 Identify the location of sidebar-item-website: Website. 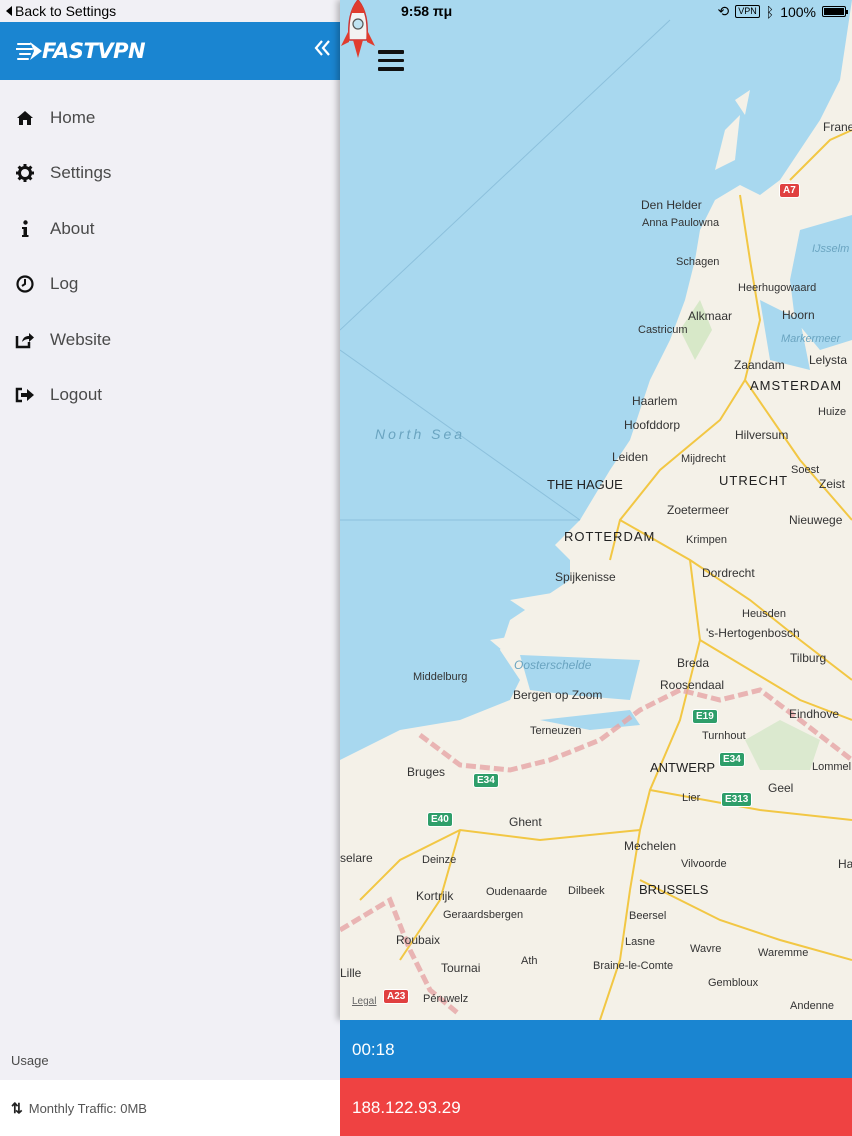
(170, 340).